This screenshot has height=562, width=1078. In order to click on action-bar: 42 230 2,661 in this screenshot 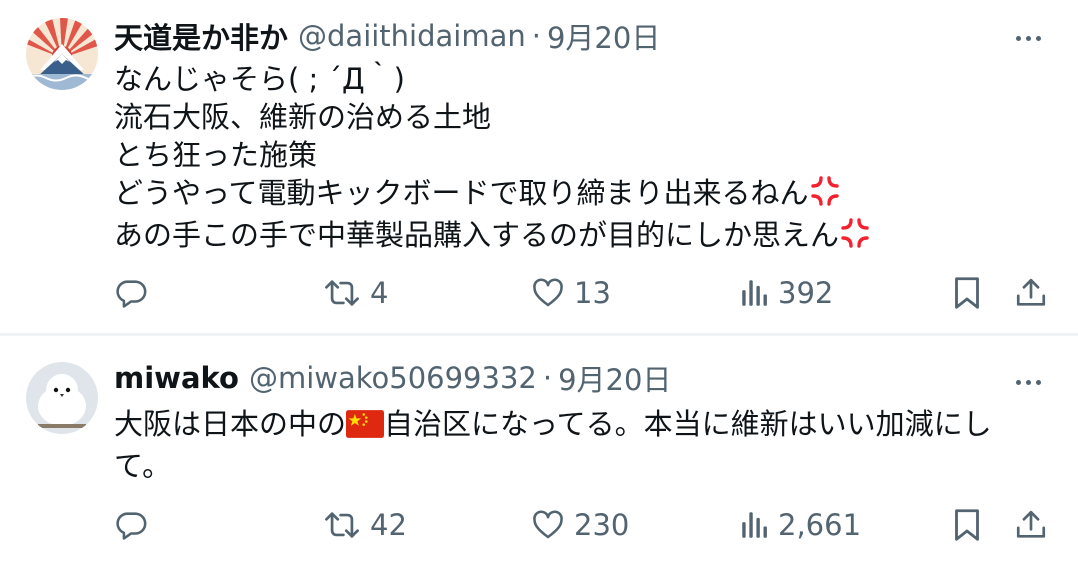, I will do `click(539, 525)`.